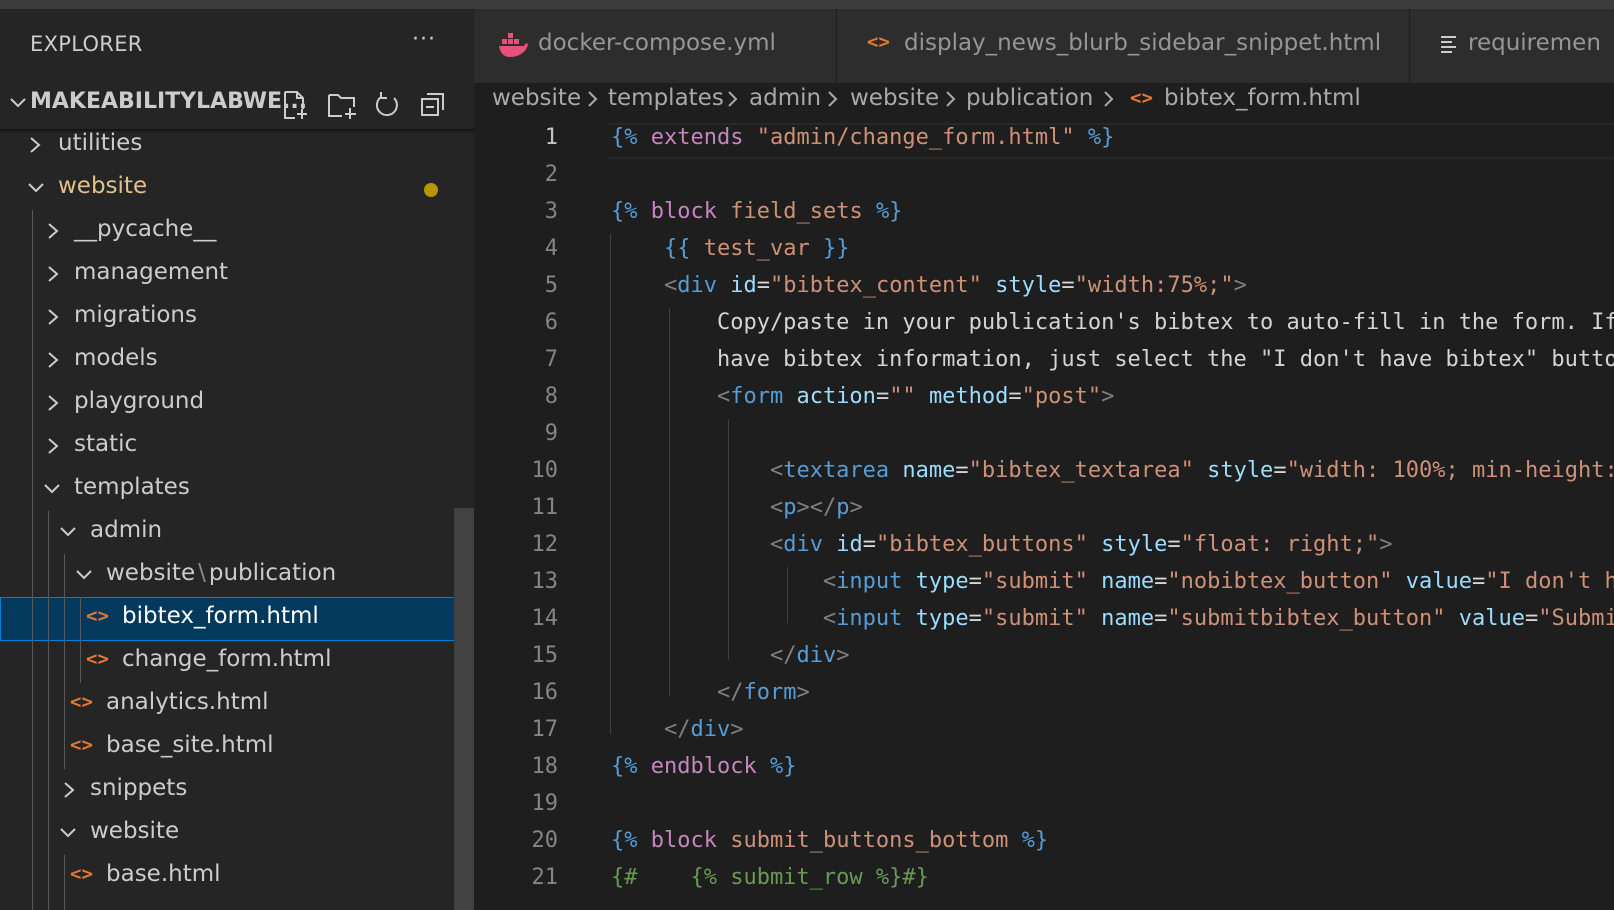  I want to click on code-token: <, so click(776, 544).